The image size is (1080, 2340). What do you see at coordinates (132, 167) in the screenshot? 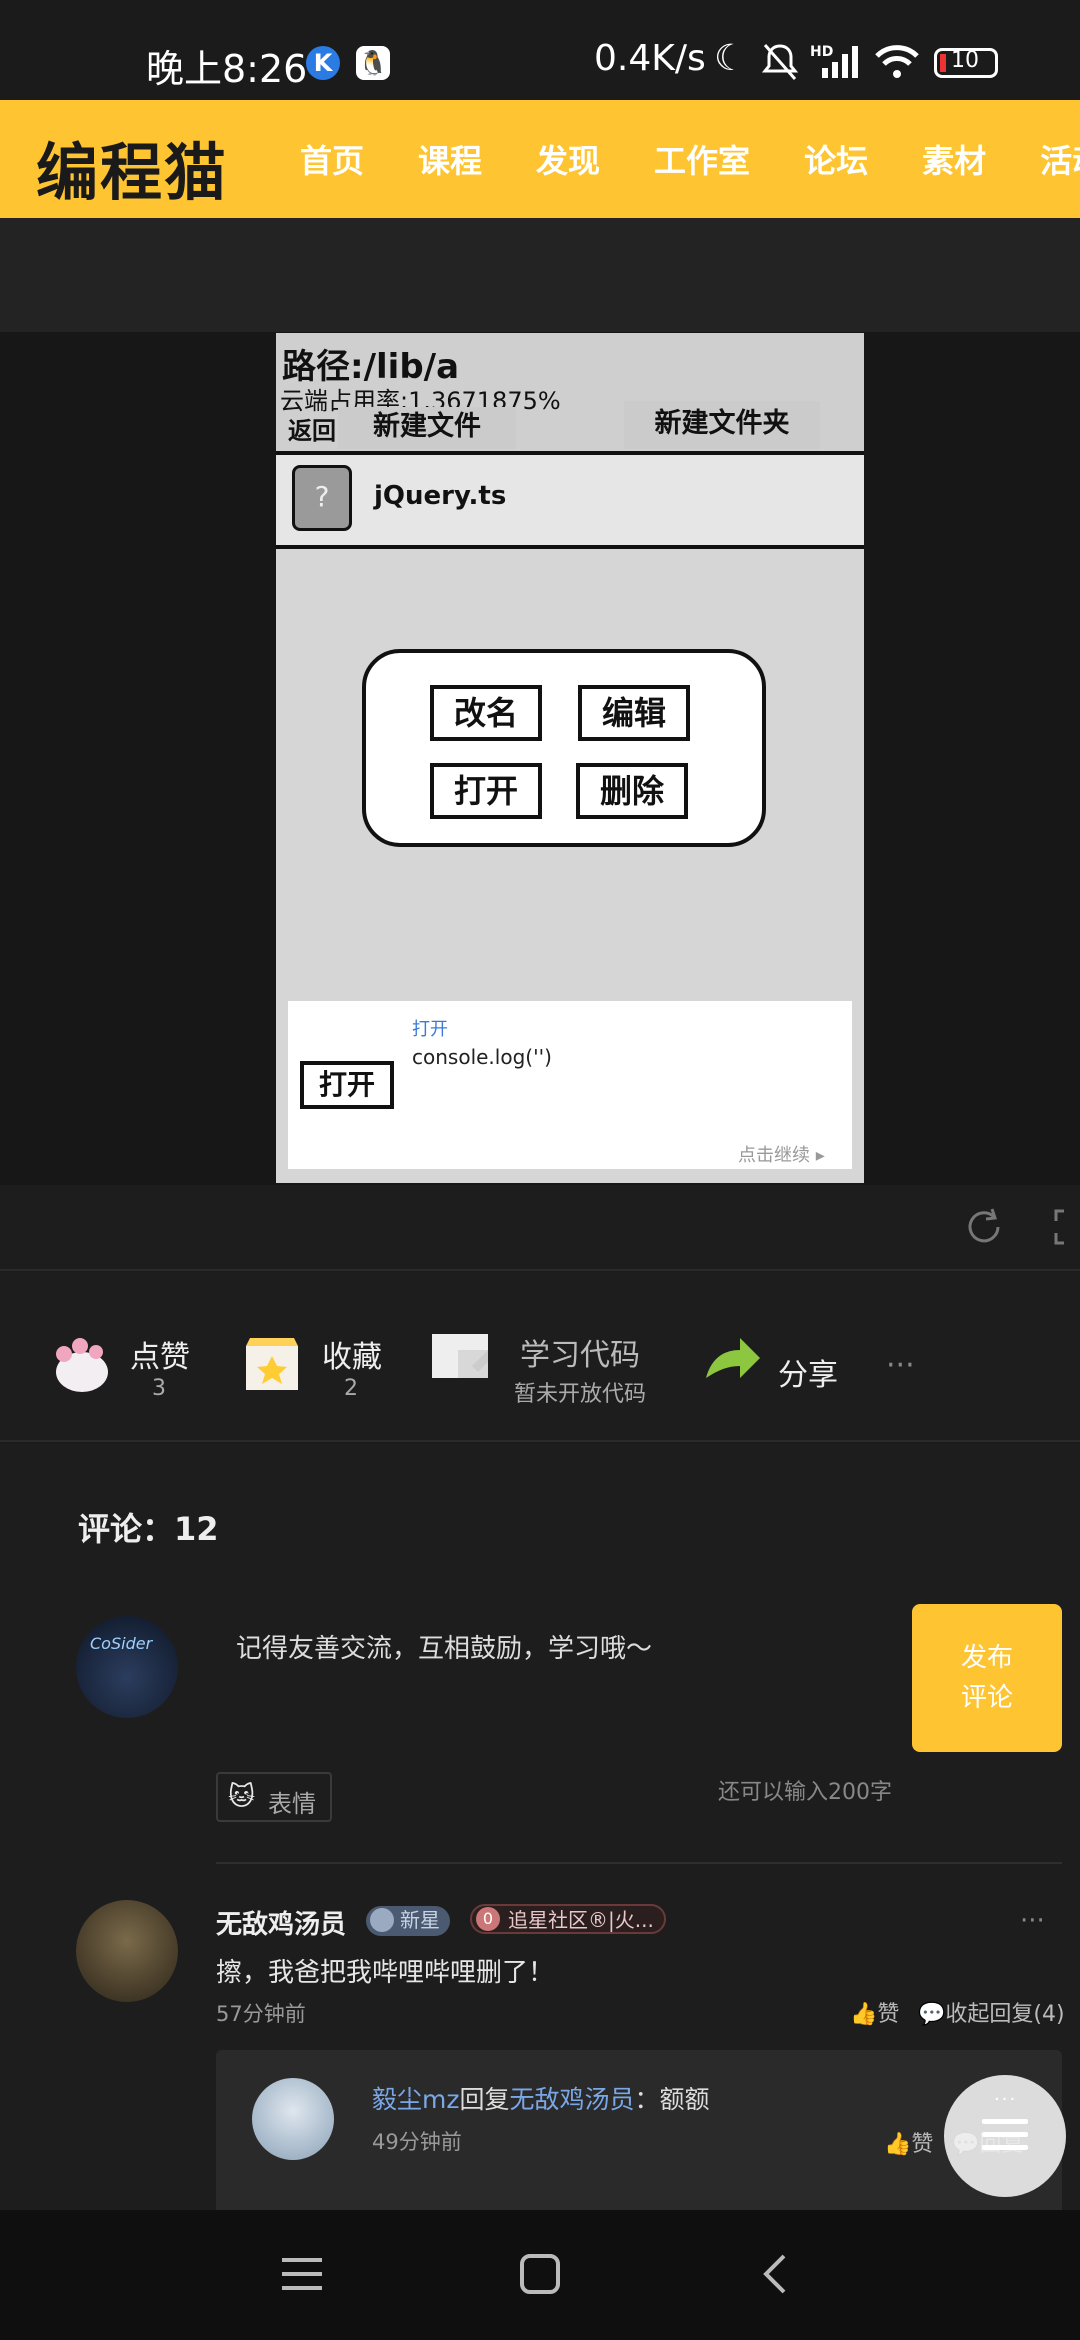
I see `site-logo: 编程猫` at bounding box center [132, 167].